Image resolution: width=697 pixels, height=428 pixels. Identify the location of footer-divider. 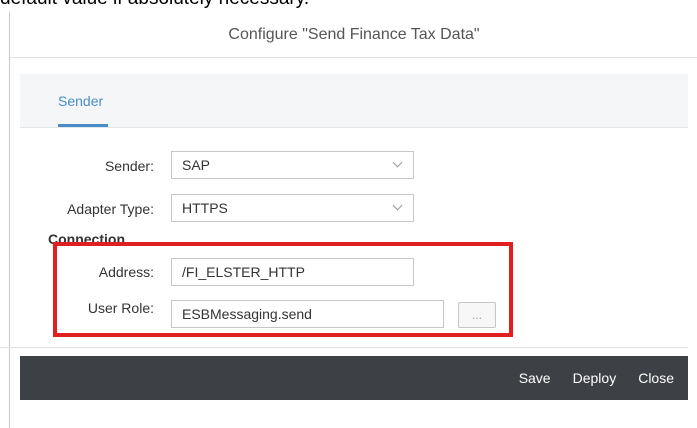
(344, 347).